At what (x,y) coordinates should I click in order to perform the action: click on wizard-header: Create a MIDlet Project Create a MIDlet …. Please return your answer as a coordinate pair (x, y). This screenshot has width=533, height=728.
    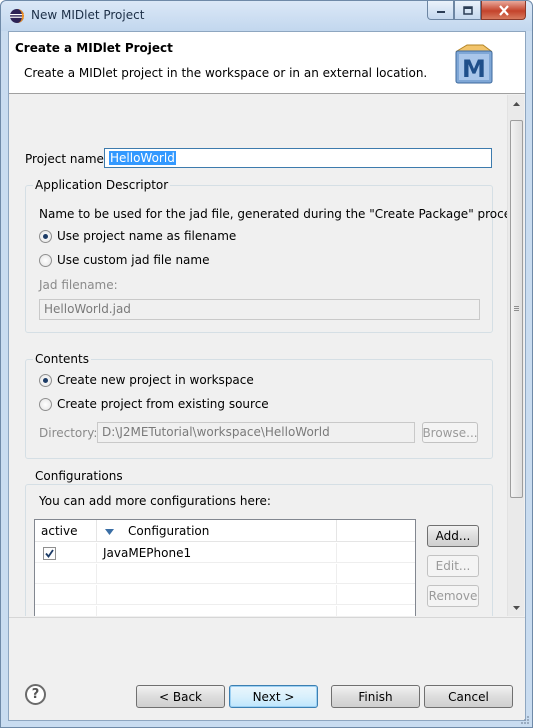
    Looking at the image, I should click on (267, 63).